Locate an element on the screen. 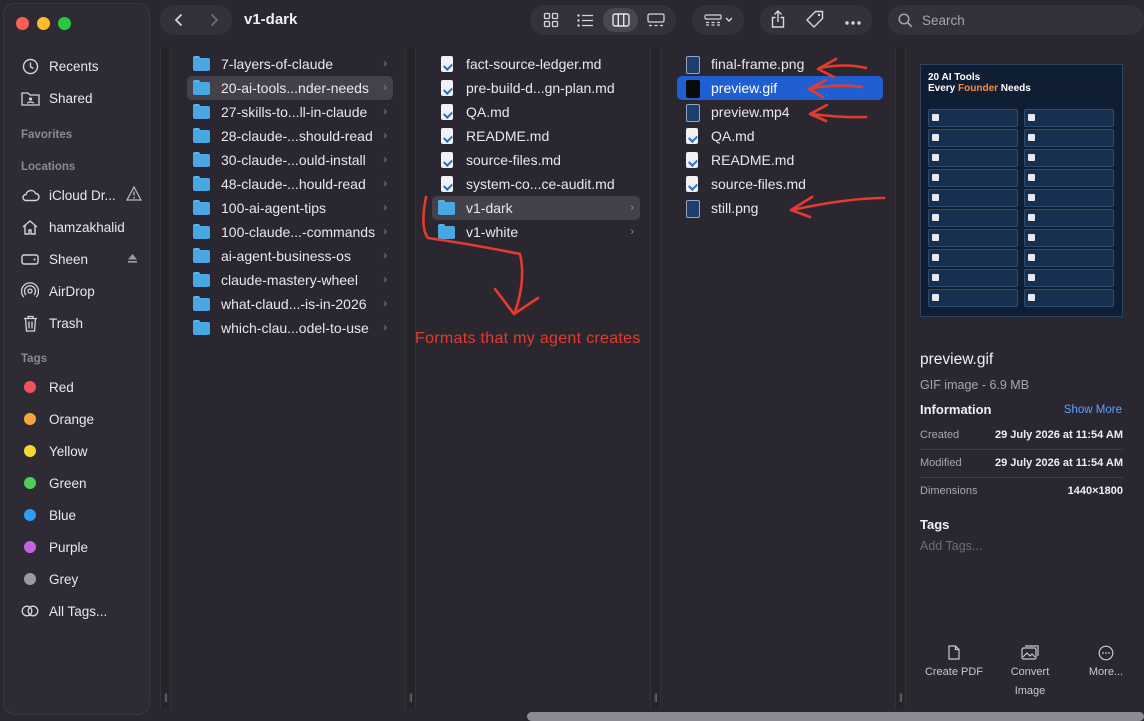  preview-thumbnail: 20 AI Tools Every Founder Needs is located at coordinates (1021, 190).